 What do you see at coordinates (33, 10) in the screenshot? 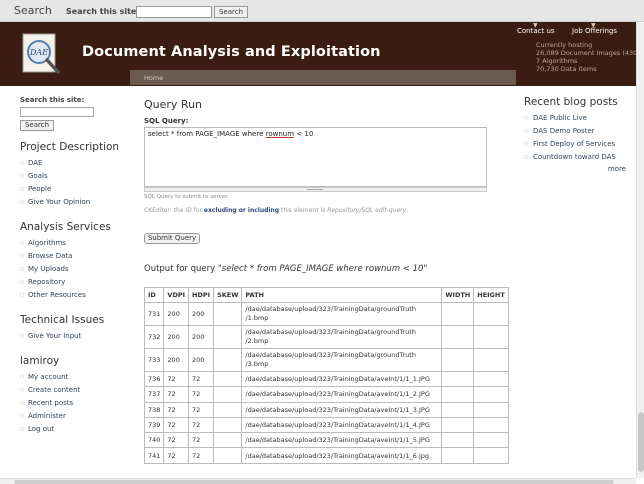
I see `top-search-title: Search` at bounding box center [33, 10].